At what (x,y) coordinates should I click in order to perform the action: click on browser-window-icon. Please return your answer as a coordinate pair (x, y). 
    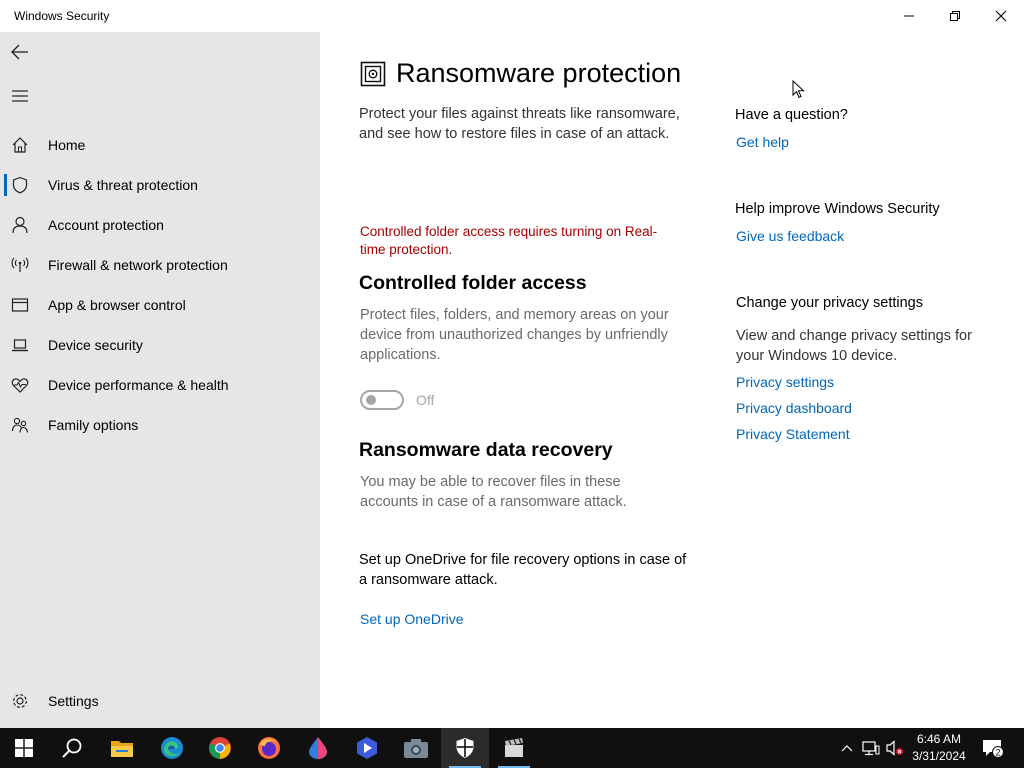
    Looking at the image, I should click on (20, 305).